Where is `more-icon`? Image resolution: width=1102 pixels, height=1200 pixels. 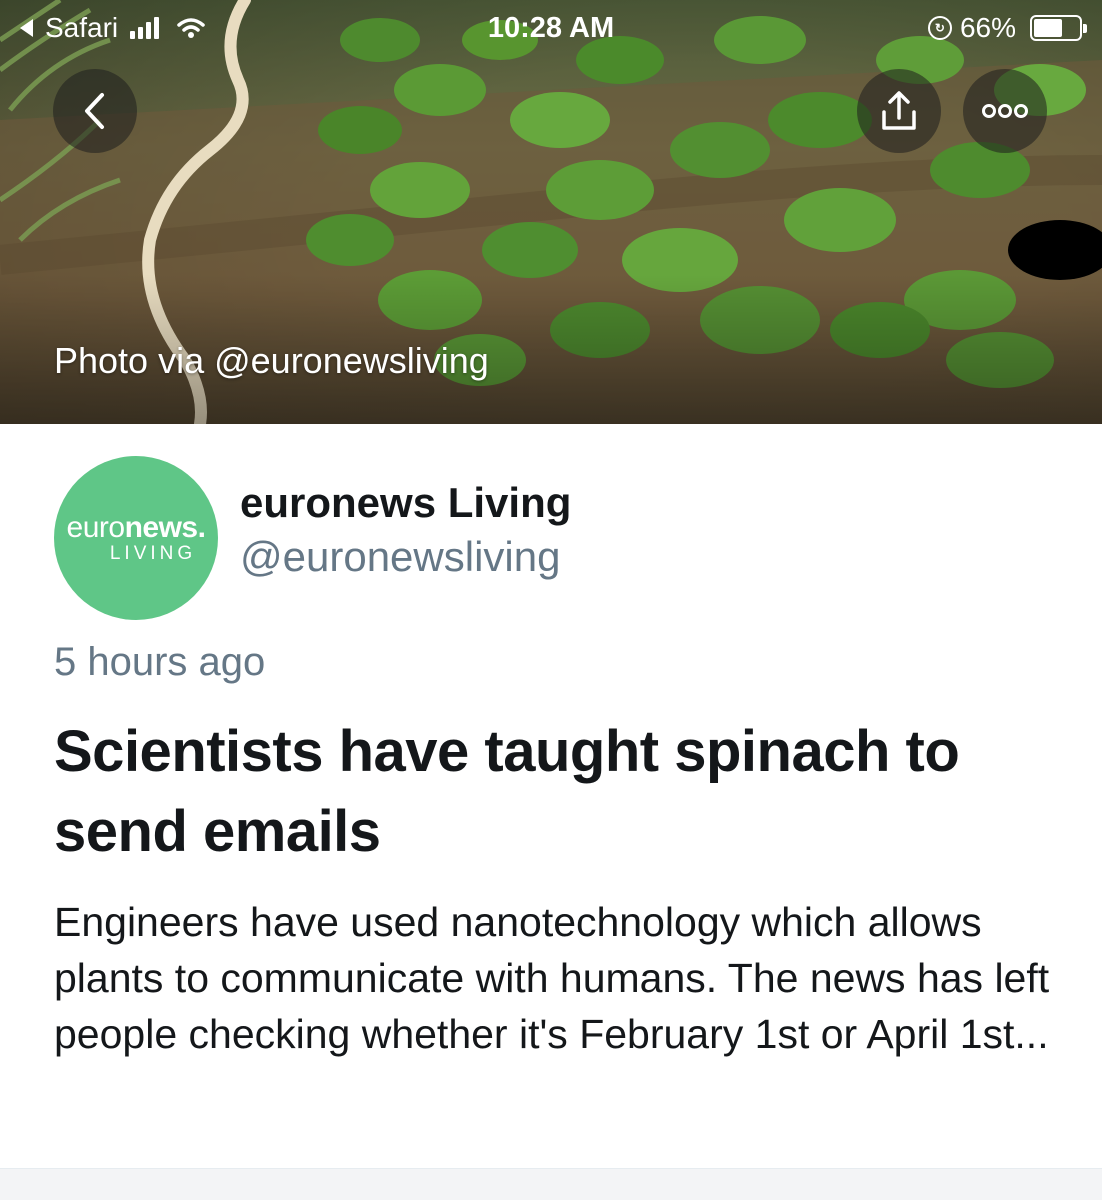 more-icon is located at coordinates (1005, 111).